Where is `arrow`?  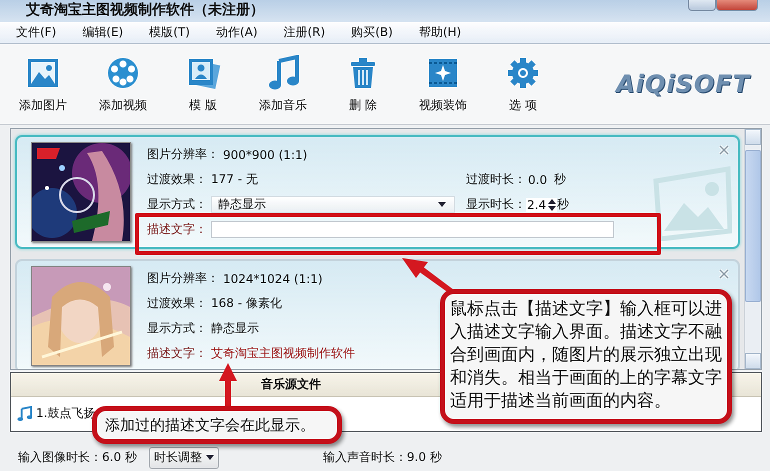
arrow is located at coordinates (228, 385).